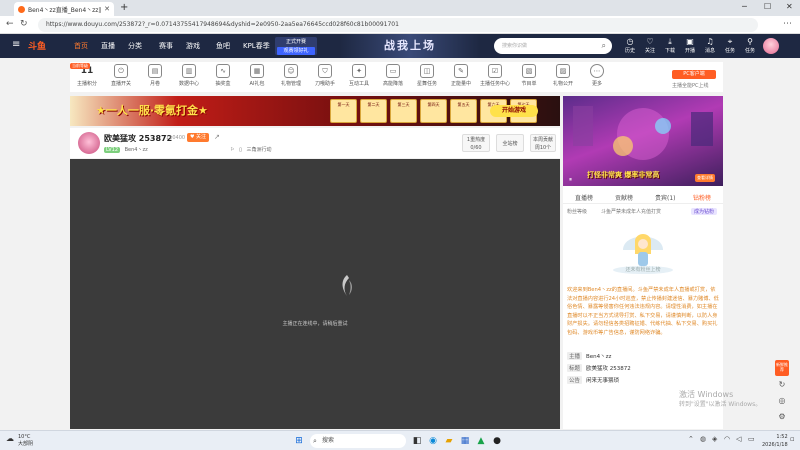 The height and width of the screenshot is (450, 800). What do you see at coordinates (738, 439) in the screenshot?
I see `volume-icon: ◁` at bounding box center [738, 439].